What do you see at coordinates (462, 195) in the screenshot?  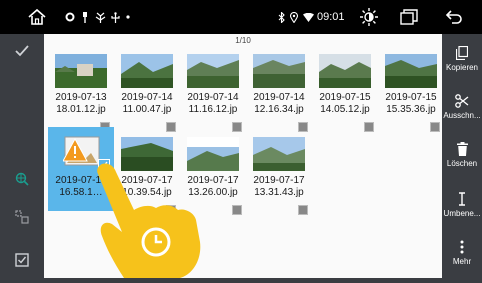 I see `text-cursor-icon` at bounding box center [462, 195].